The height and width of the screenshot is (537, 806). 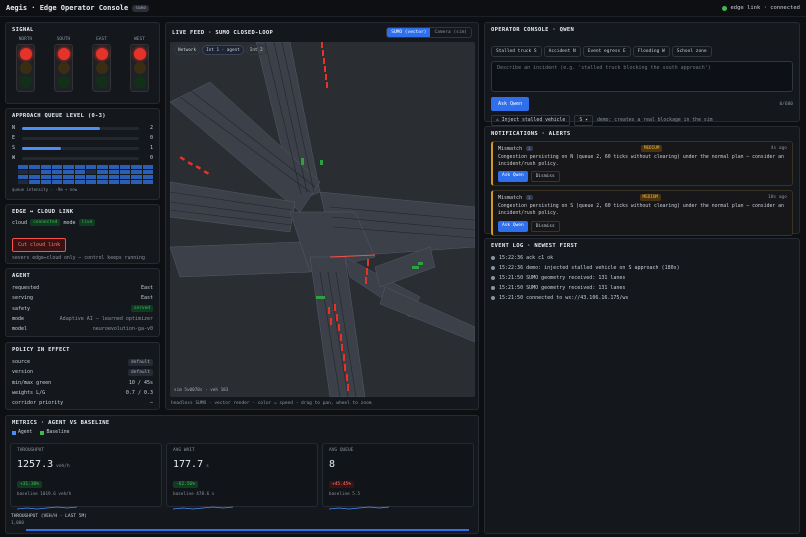 What do you see at coordinates (650, 198) in the screenshot?
I see `severity-badge: MEDIUM` at bounding box center [650, 198].